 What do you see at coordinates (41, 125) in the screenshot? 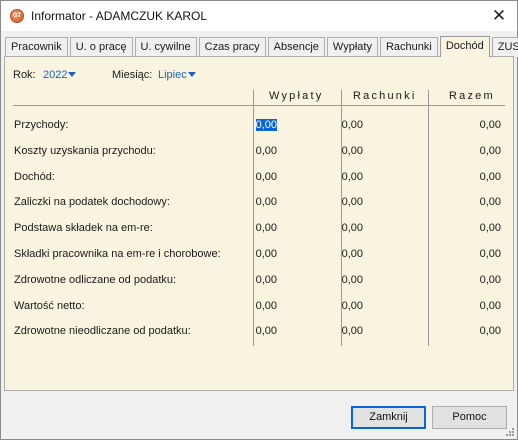
I see `row-label: Przychody:` at bounding box center [41, 125].